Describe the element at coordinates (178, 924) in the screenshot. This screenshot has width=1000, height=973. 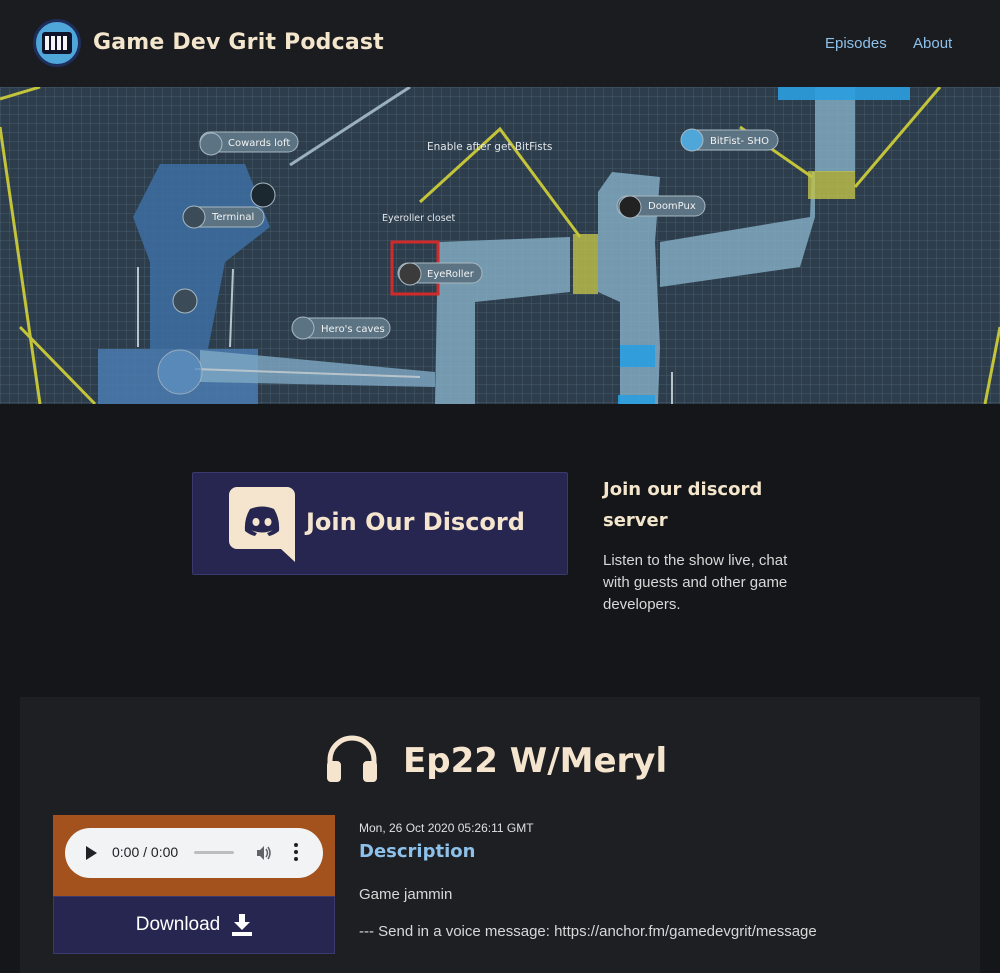
I see `download-label: Download` at that location.